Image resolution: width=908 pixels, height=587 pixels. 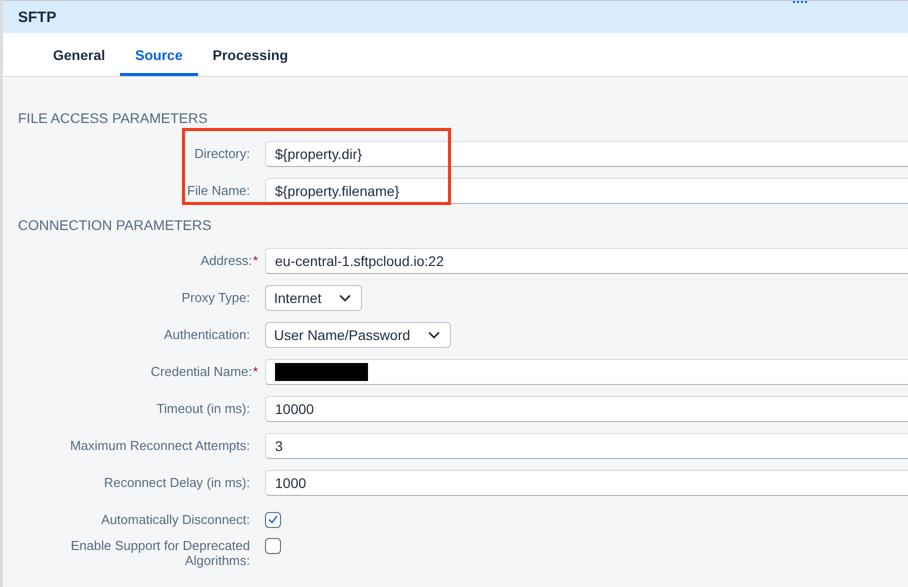 I want to click on input-field: ${property.filename}, so click(x=586, y=191).